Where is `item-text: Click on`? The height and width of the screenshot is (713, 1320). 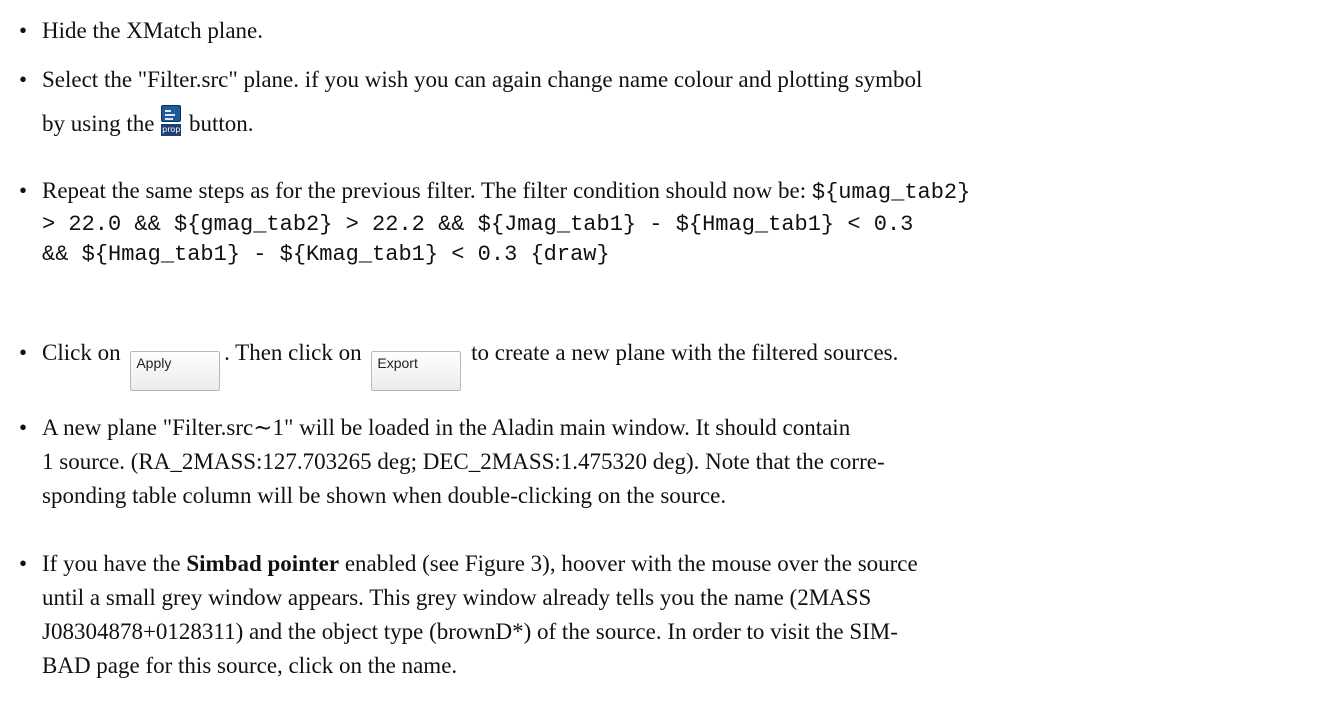
item-text: Click on is located at coordinates (81, 352).